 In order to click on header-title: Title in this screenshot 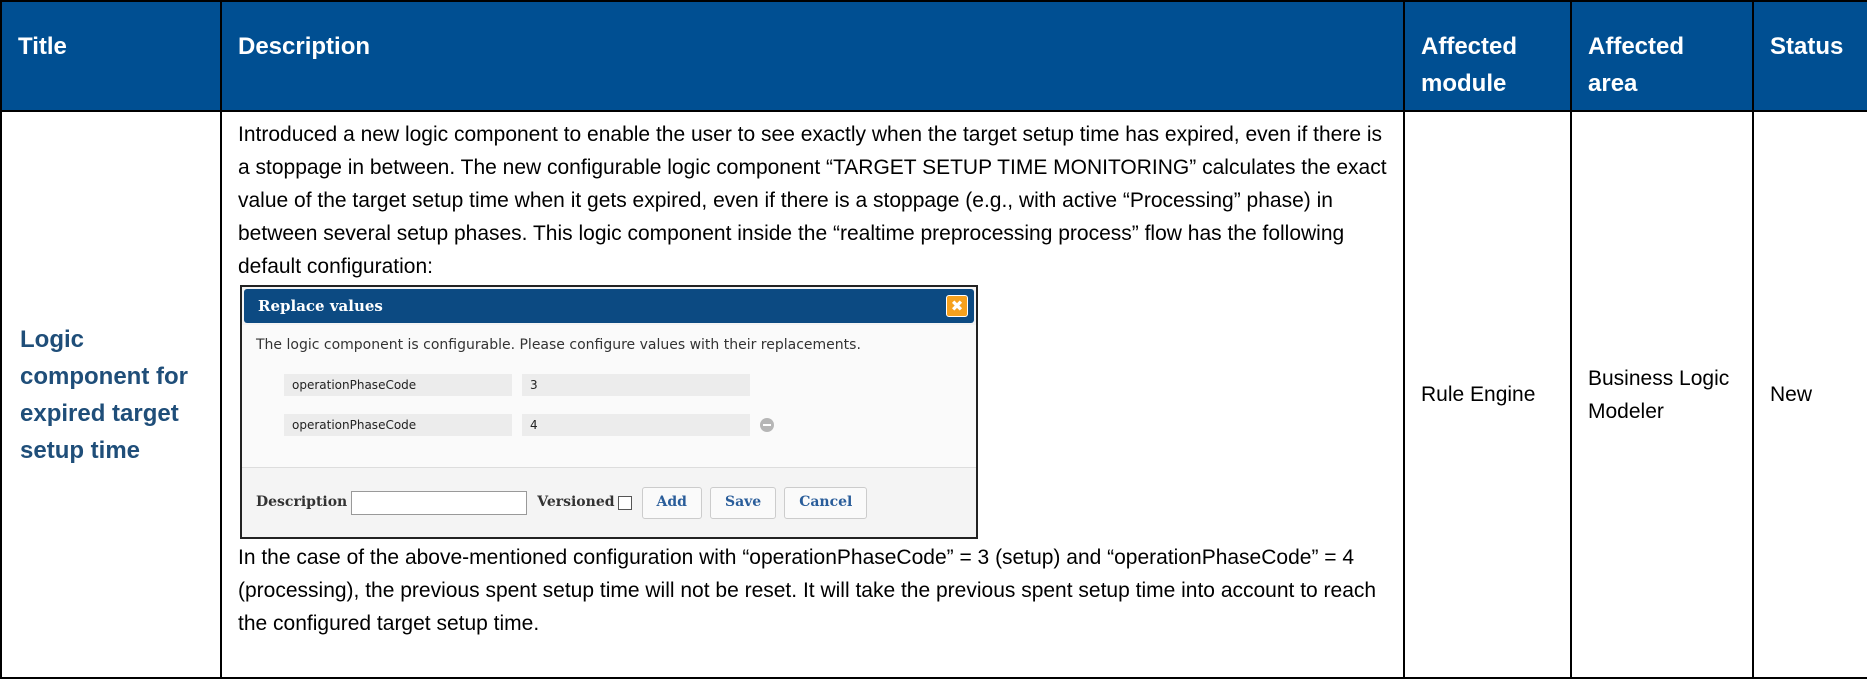, I will do `click(111, 56)`.